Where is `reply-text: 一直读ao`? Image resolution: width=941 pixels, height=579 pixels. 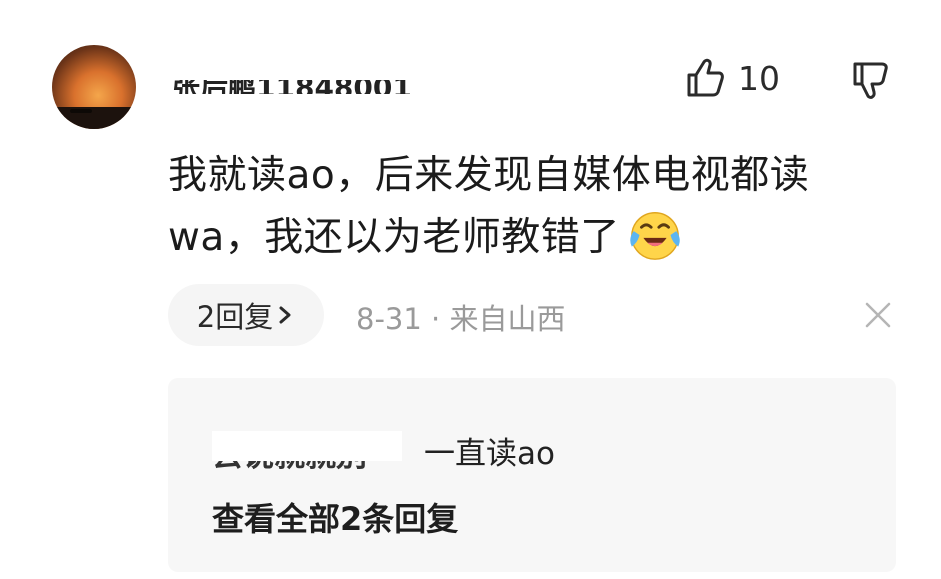 reply-text: 一直读ao is located at coordinates (489, 454).